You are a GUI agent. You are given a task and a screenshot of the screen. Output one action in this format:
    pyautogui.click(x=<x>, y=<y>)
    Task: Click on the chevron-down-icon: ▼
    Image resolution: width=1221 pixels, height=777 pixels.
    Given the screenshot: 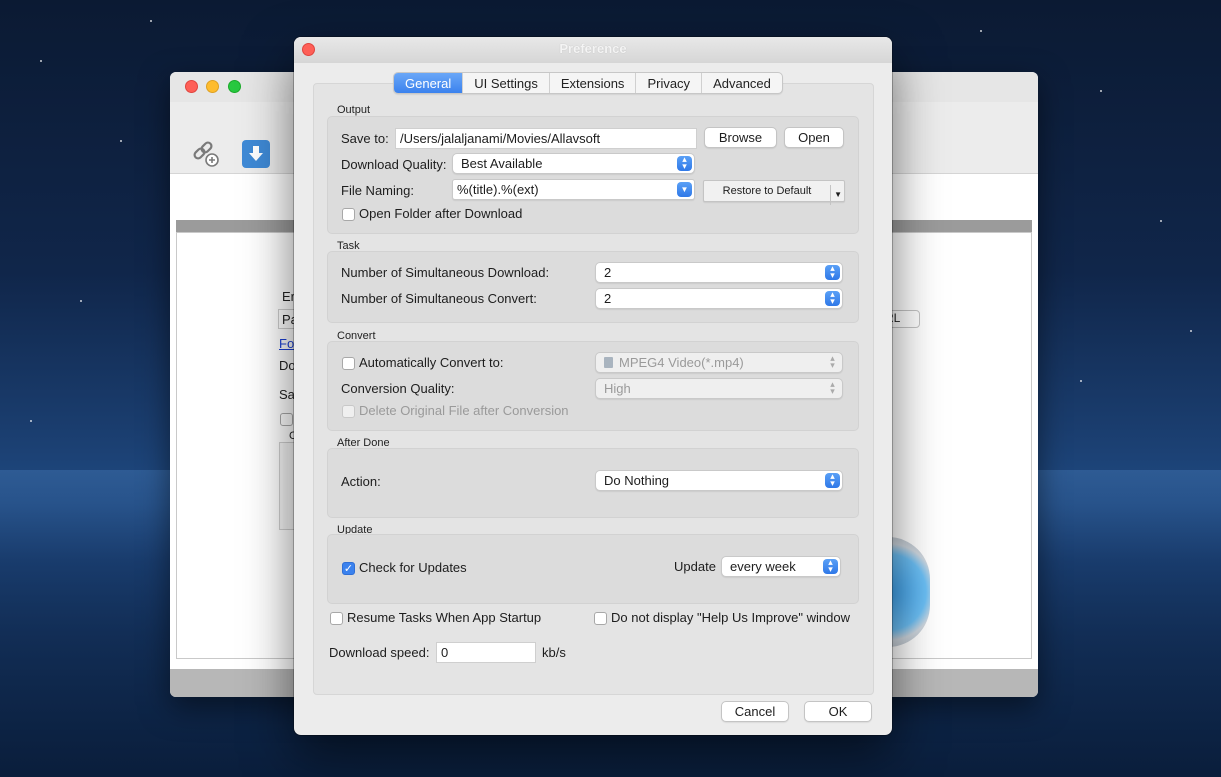 What is the action you would take?
    pyautogui.click(x=684, y=189)
    